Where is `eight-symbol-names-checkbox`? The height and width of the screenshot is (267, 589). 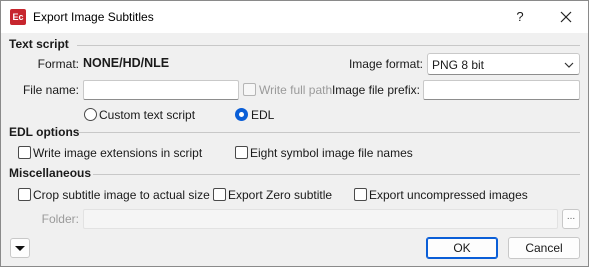
eight-symbol-names-checkbox is located at coordinates (241, 152).